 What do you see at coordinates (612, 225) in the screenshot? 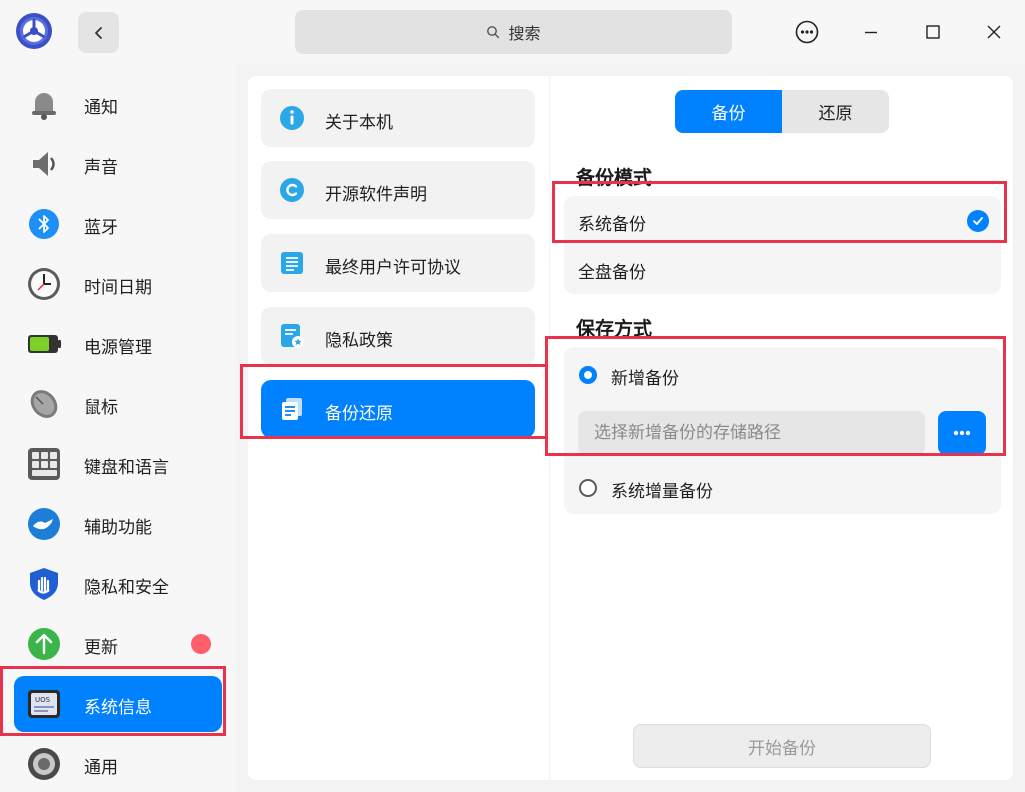
I see `option-label: 系统备份` at bounding box center [612, 225].